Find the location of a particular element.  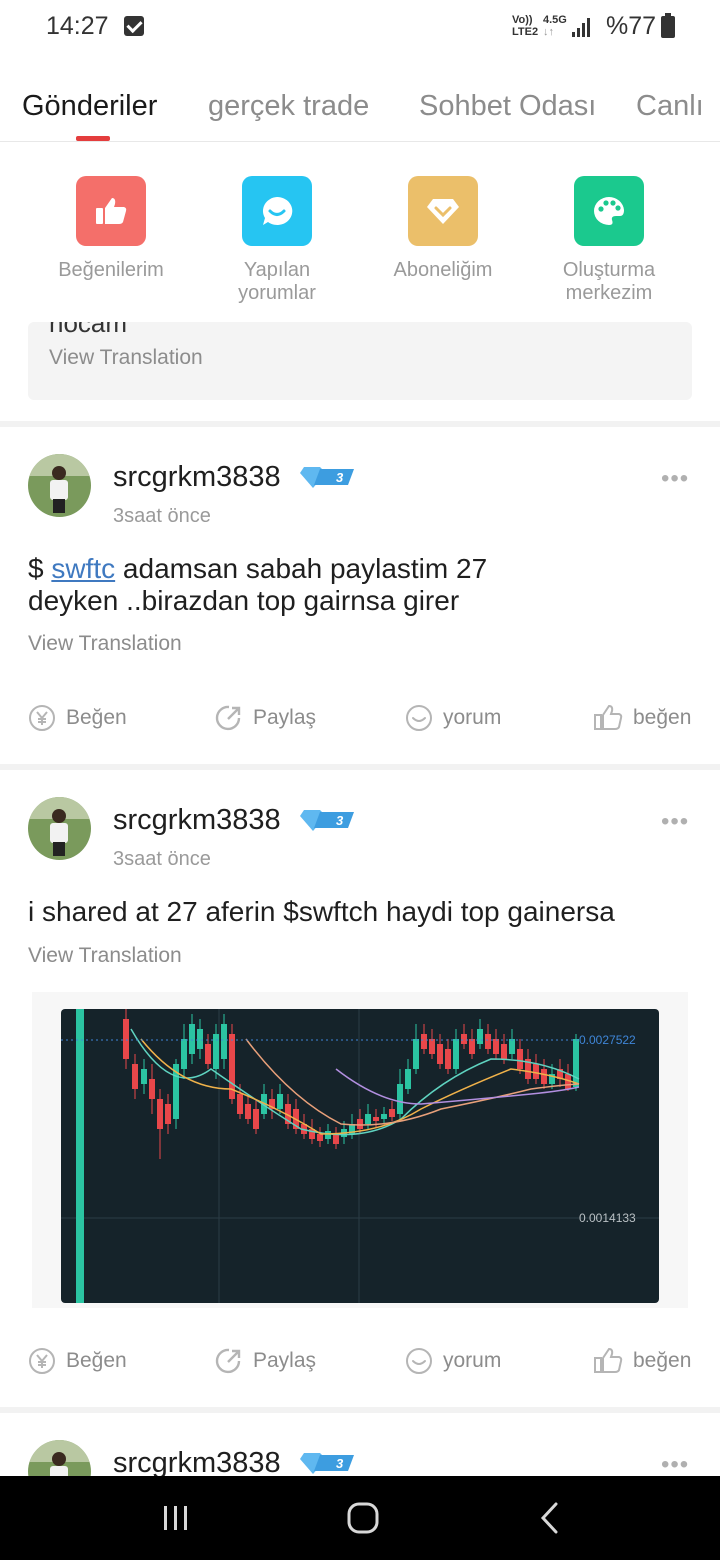

back-icon is located at coordinates (550, 1518).